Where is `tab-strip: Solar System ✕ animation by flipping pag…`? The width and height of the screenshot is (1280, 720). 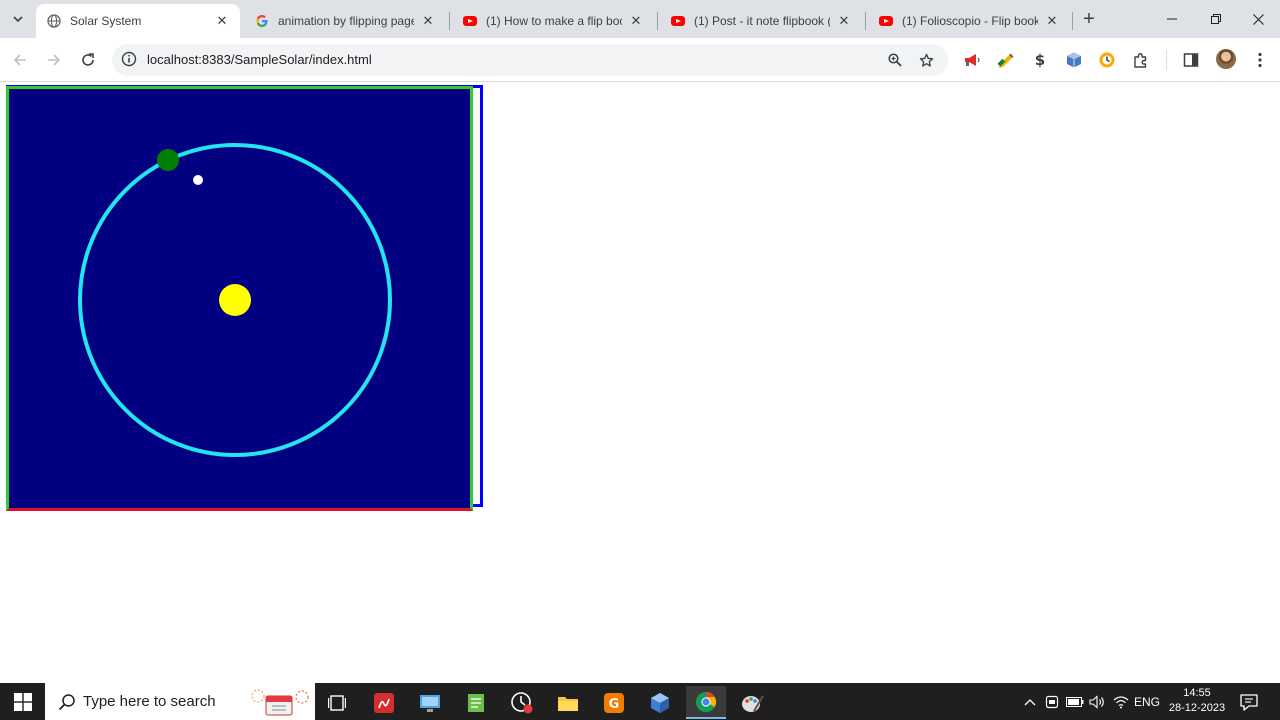
tab-strip: Solar System ✕ animation by flipping pag… is located at coordinates (640, 19).